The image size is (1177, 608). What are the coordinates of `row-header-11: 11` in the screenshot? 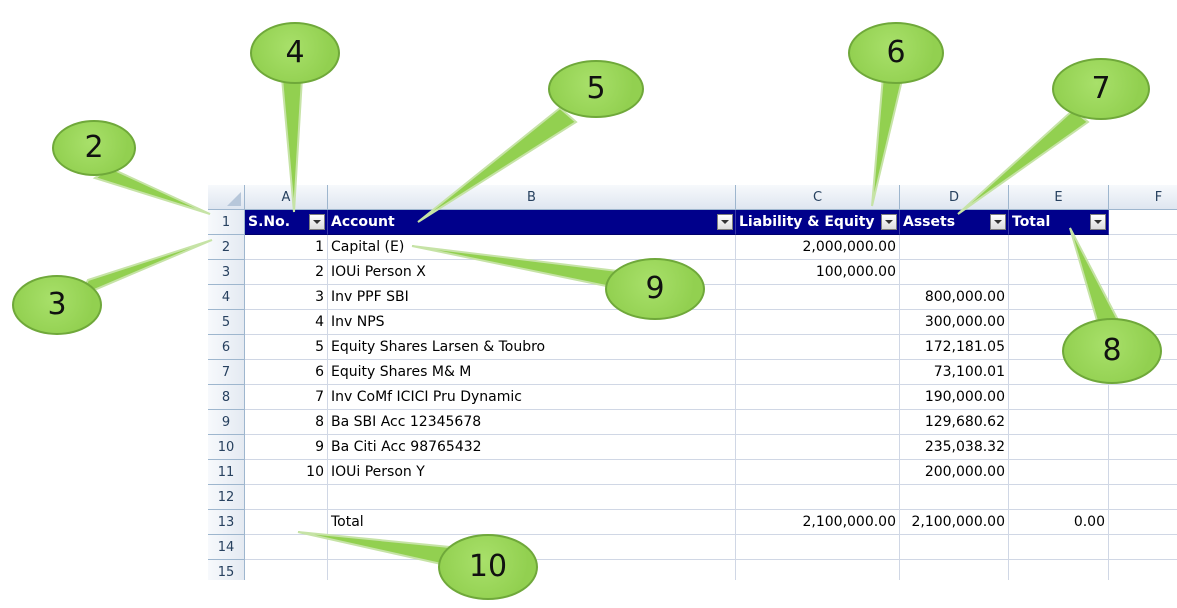 It's located at (226, 472).